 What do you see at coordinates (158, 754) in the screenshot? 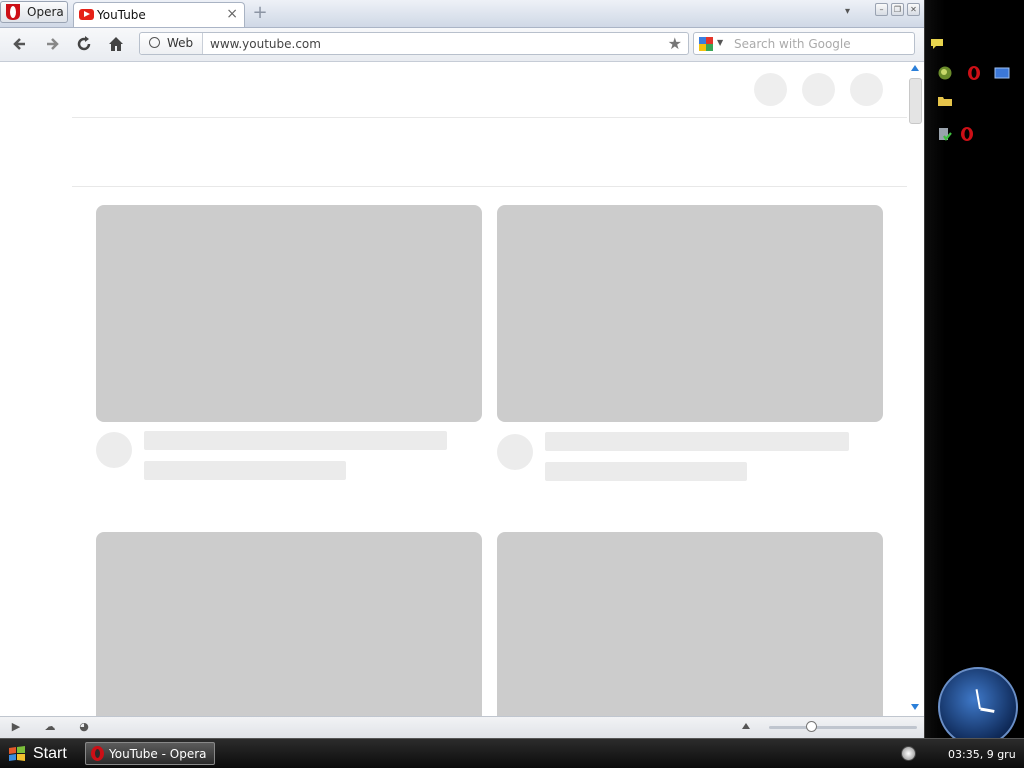
I see `taskbar-item-label: YouTube - Opera` at bounding box center [158, 754].